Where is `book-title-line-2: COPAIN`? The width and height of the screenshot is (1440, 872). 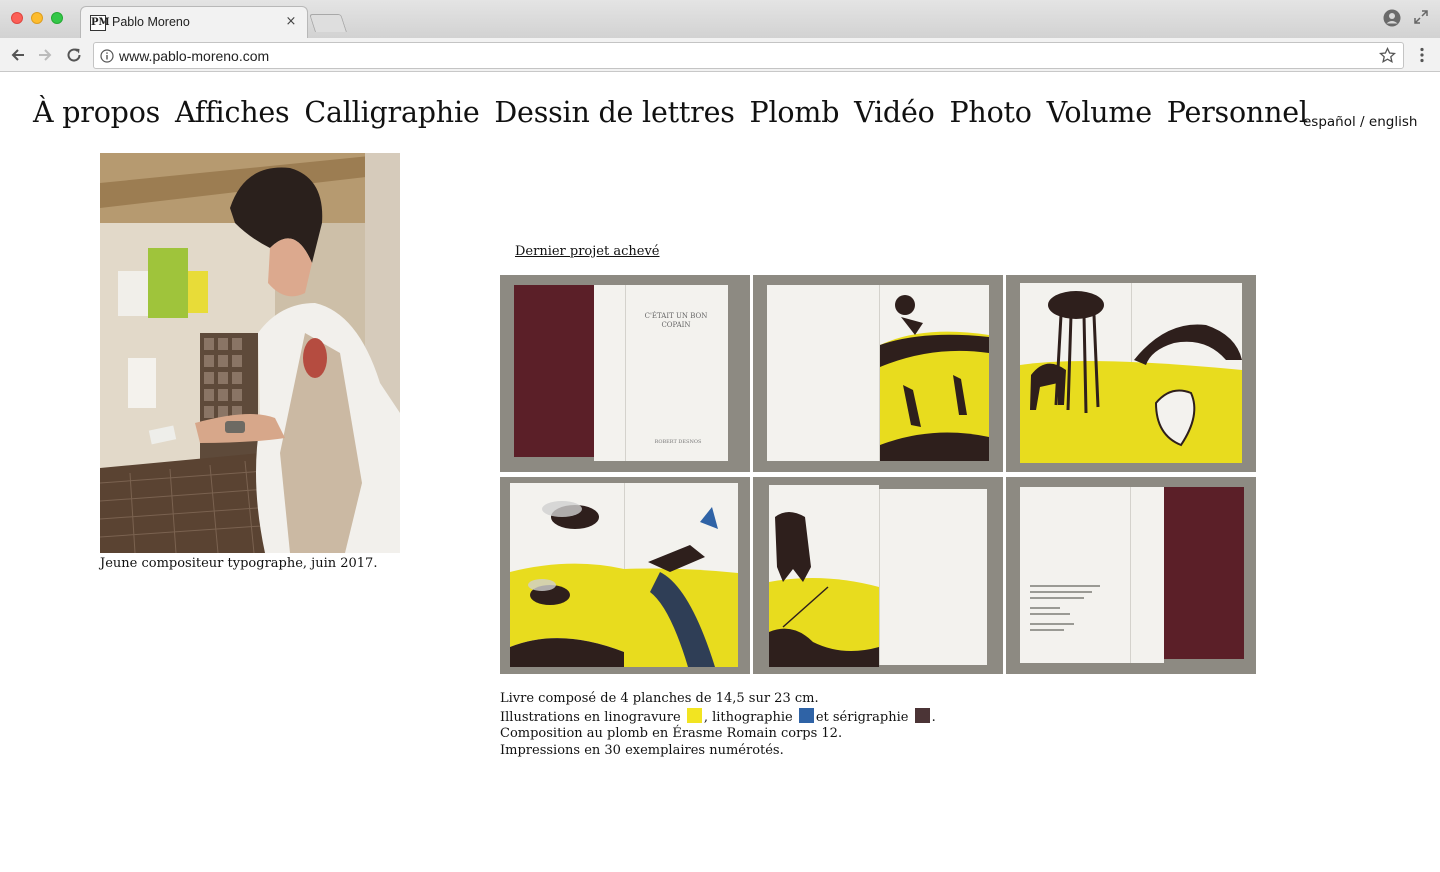
book-title-line-2: COPAIN is located at coordinates (675, 325).